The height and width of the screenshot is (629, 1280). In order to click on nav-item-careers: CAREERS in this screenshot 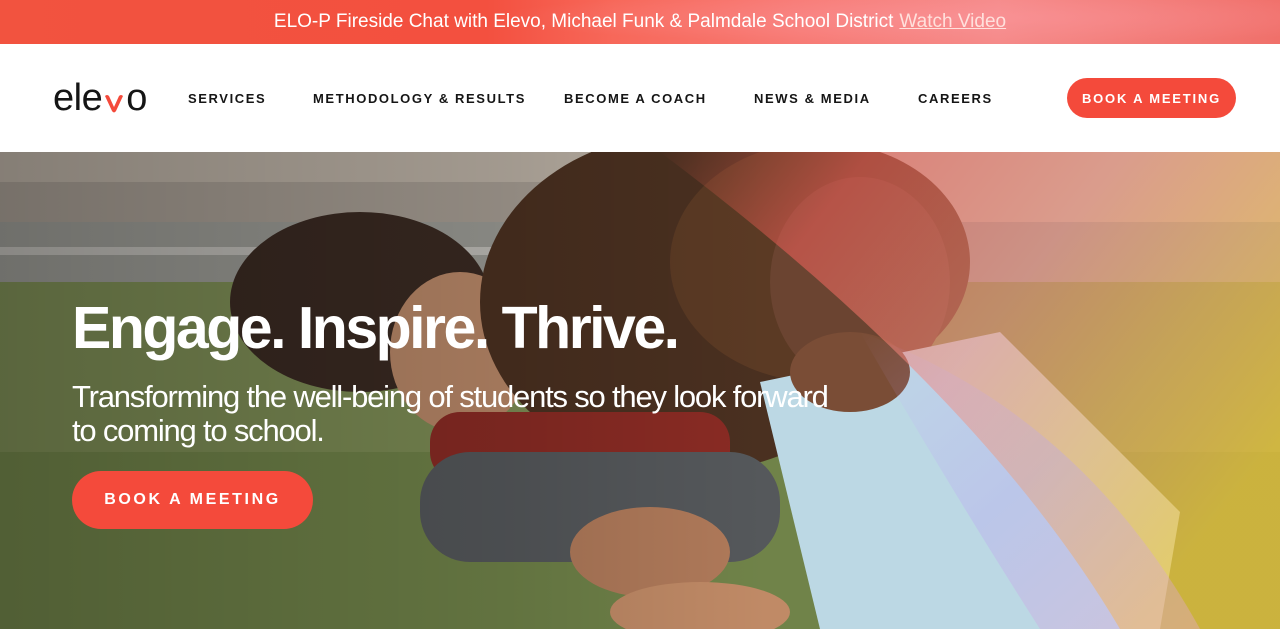, I will do `click(955, 98)`.